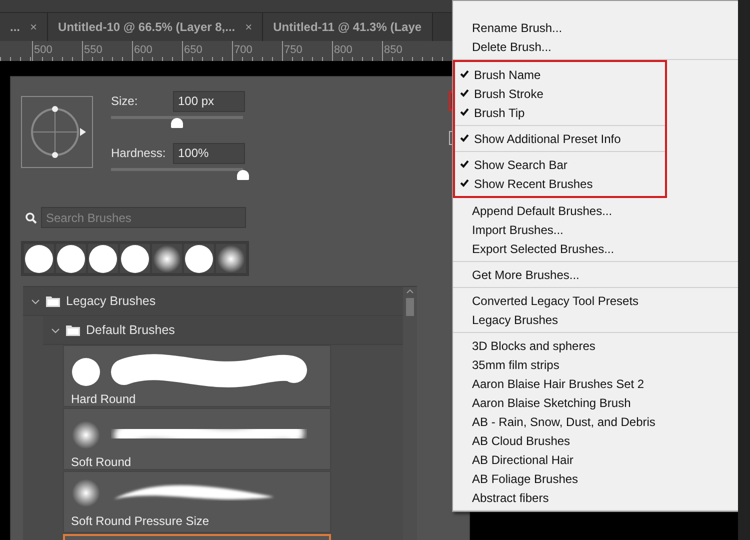  I want to click on menu-item: Aaron Blaise Sketching Brush, so click(596, 402).